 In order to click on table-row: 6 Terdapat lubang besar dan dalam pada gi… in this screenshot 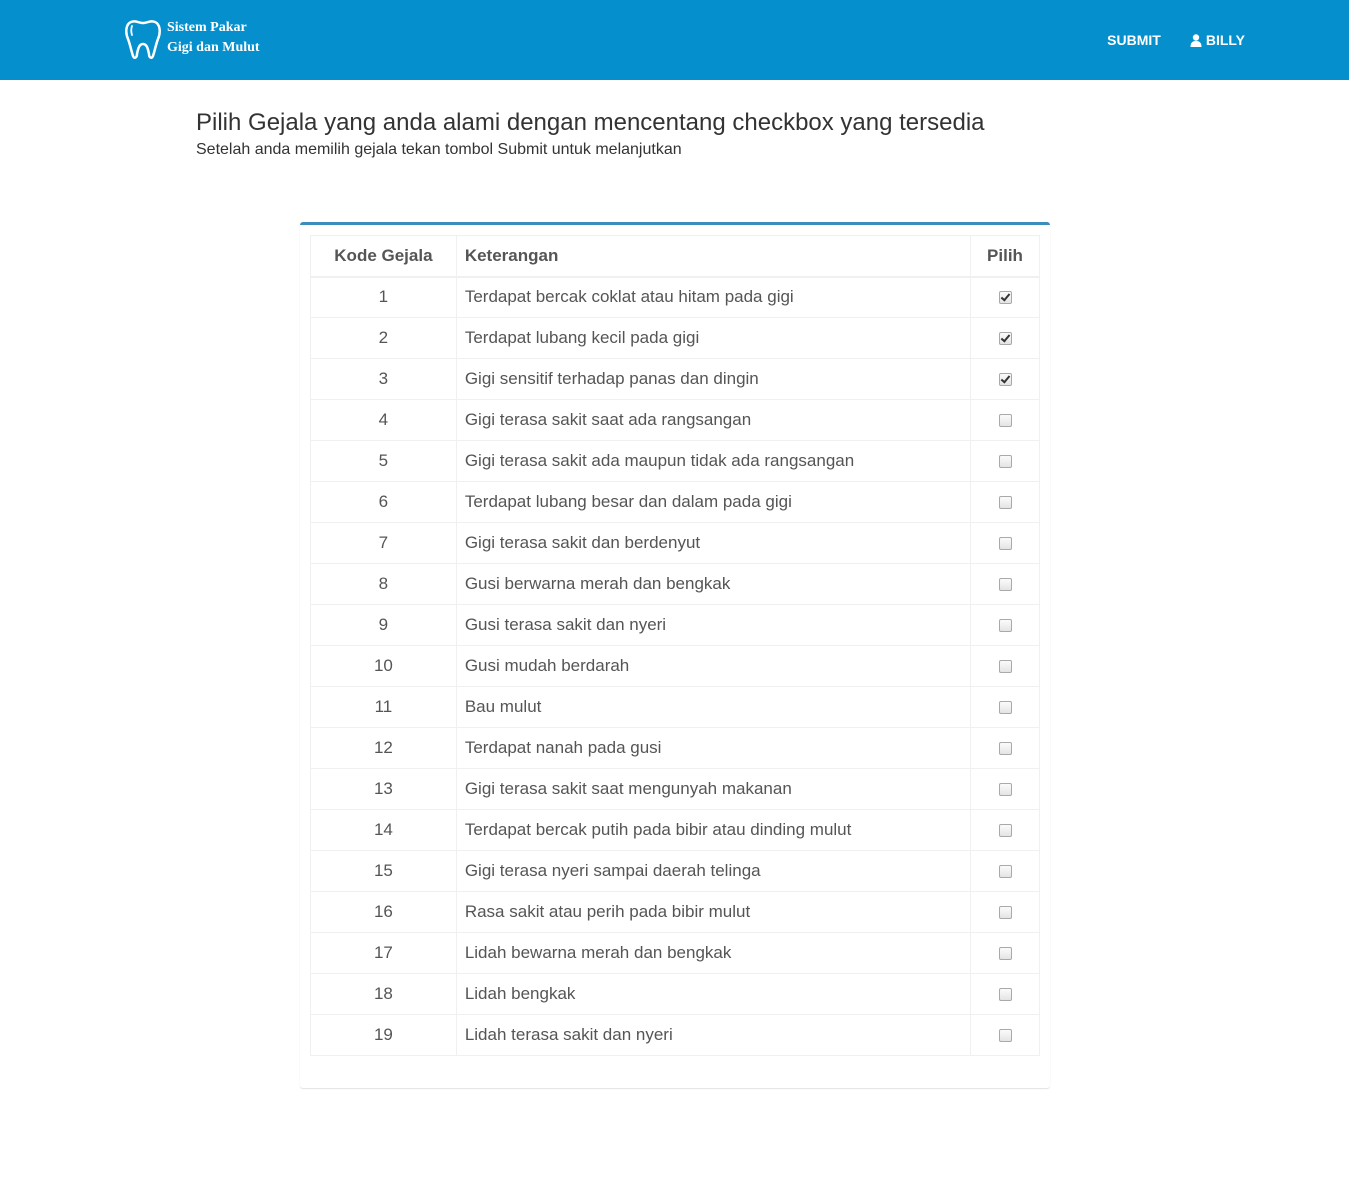, I will do `click(675, 502)`.